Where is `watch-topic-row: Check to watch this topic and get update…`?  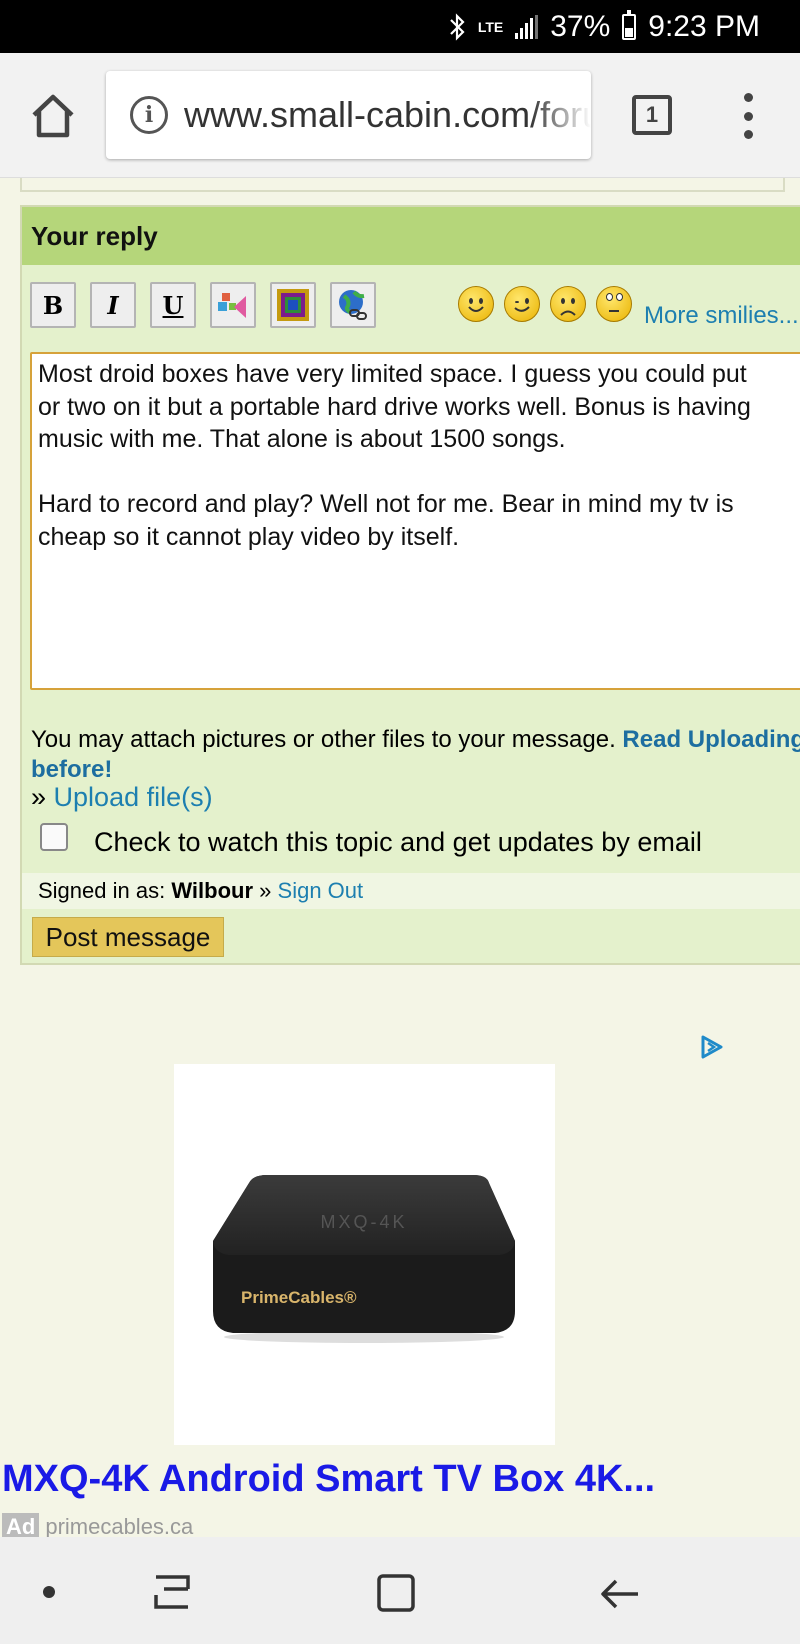 watch-topic-row: Check to watch this topic and get update… is located at coordinates (371, 840).